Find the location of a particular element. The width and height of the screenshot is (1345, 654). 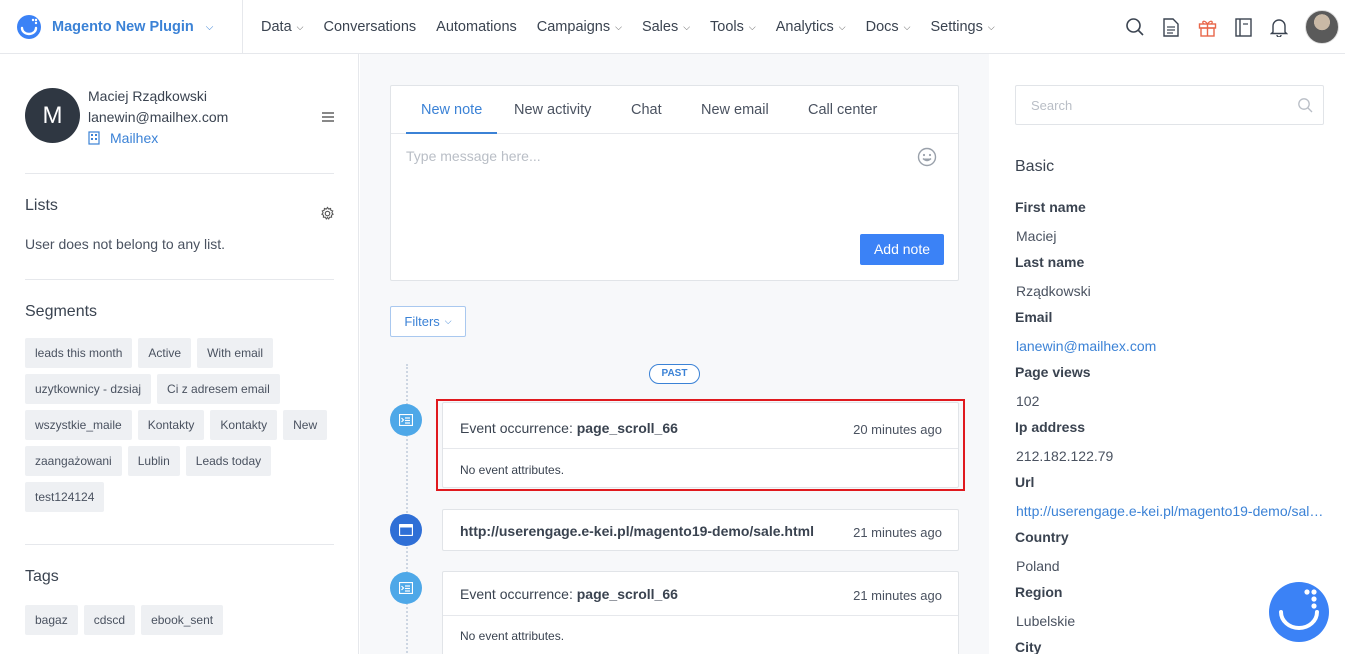

card-divider is located at coordinates (700, 615).